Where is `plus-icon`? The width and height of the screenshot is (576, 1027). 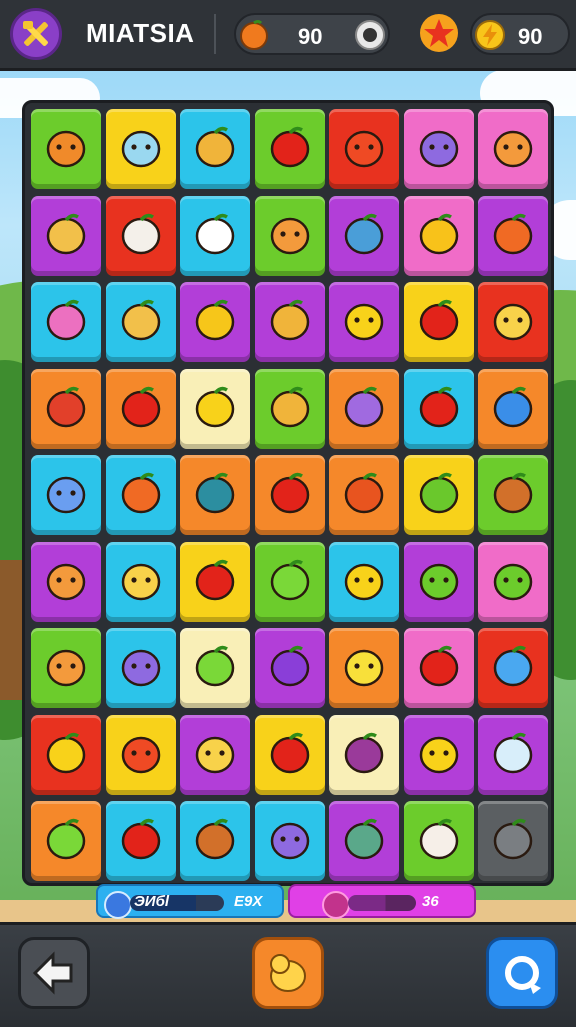
plus-icon is located at coordinates (370, 35).